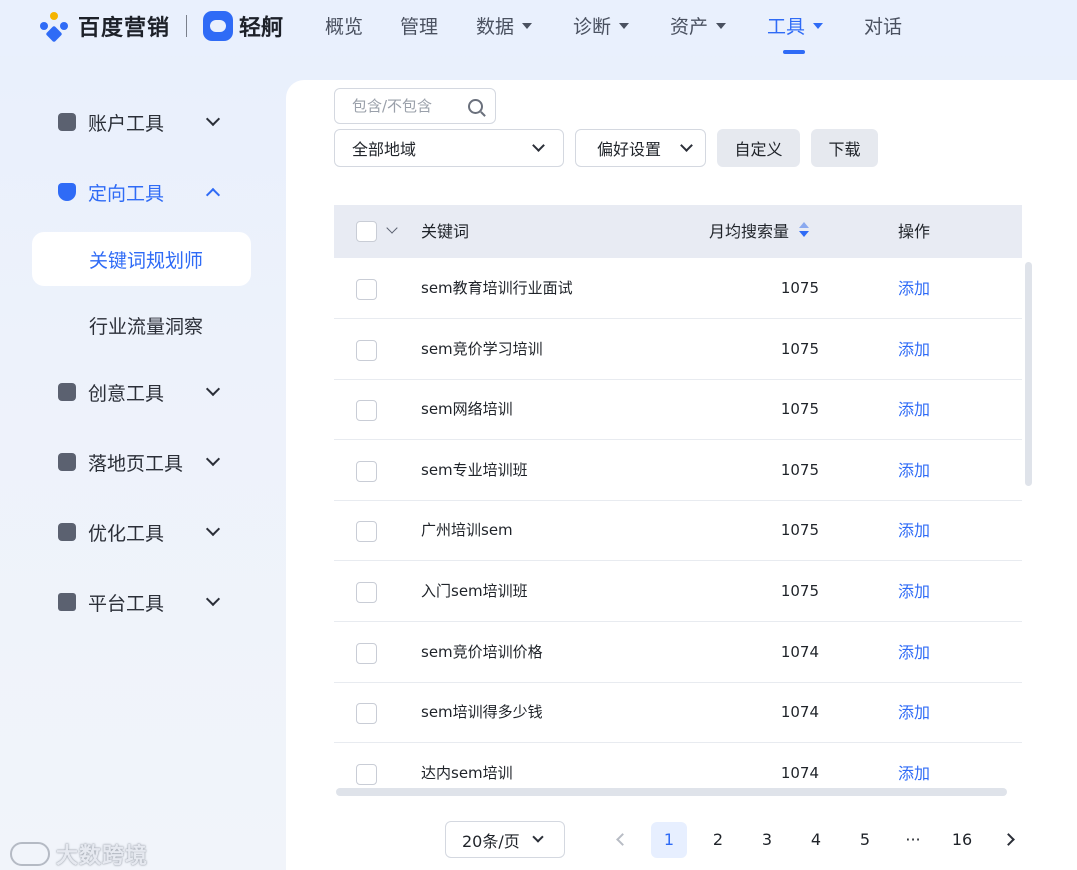  What do you see at coordinates (497, 288) in the screenshot?
I see `keyword-cell: sem教育培训行业面试` at bounding box center [497, 288].